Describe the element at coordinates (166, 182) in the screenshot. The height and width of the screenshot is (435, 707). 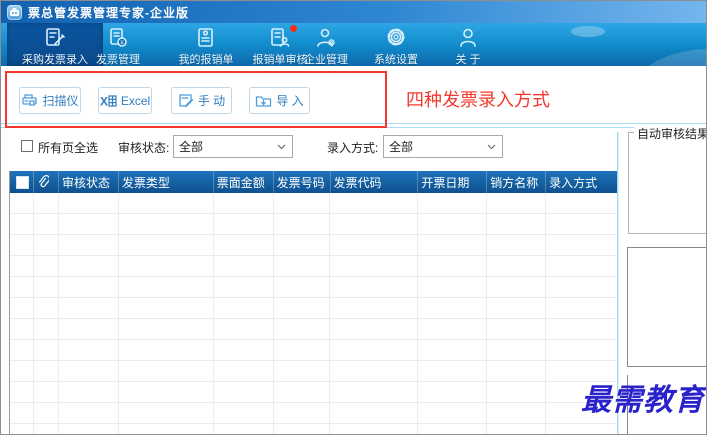
I see `column-header: 发票类型` at that location.